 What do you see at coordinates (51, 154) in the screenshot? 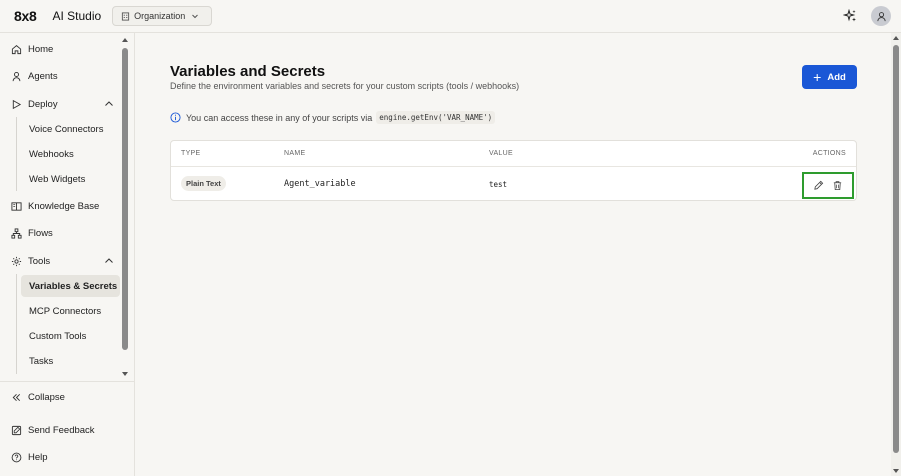
I see `sidebar-item-label: Webhooks` at bounding box center [51, 154].